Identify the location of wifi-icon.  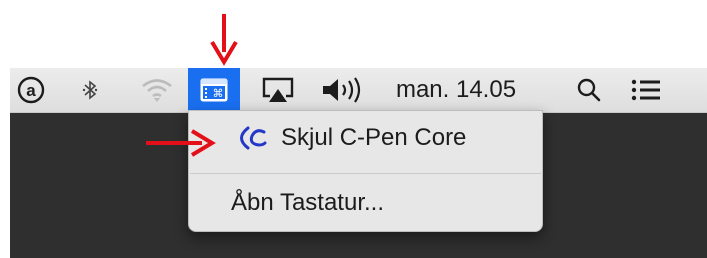
(157, 90).